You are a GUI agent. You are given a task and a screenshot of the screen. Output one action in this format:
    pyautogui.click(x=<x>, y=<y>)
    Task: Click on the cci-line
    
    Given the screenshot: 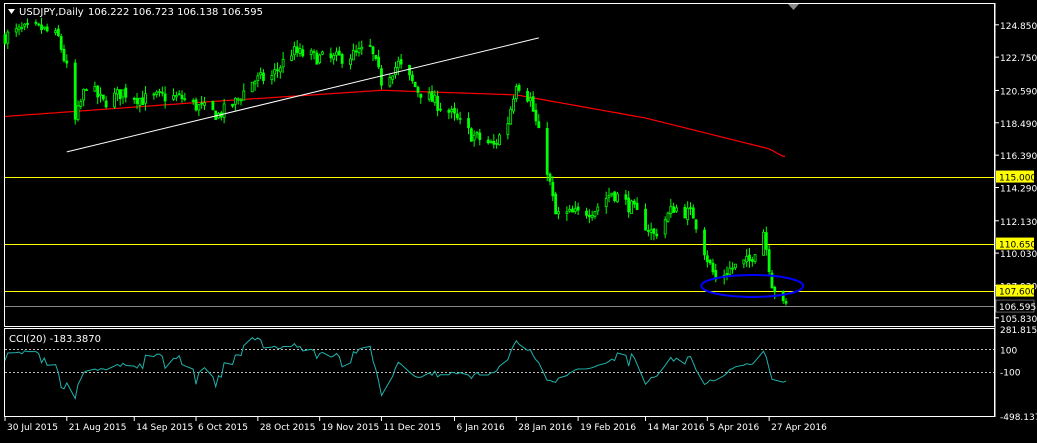 What is the action you would take?
    pyautogui.click(x=395, y=368)
    